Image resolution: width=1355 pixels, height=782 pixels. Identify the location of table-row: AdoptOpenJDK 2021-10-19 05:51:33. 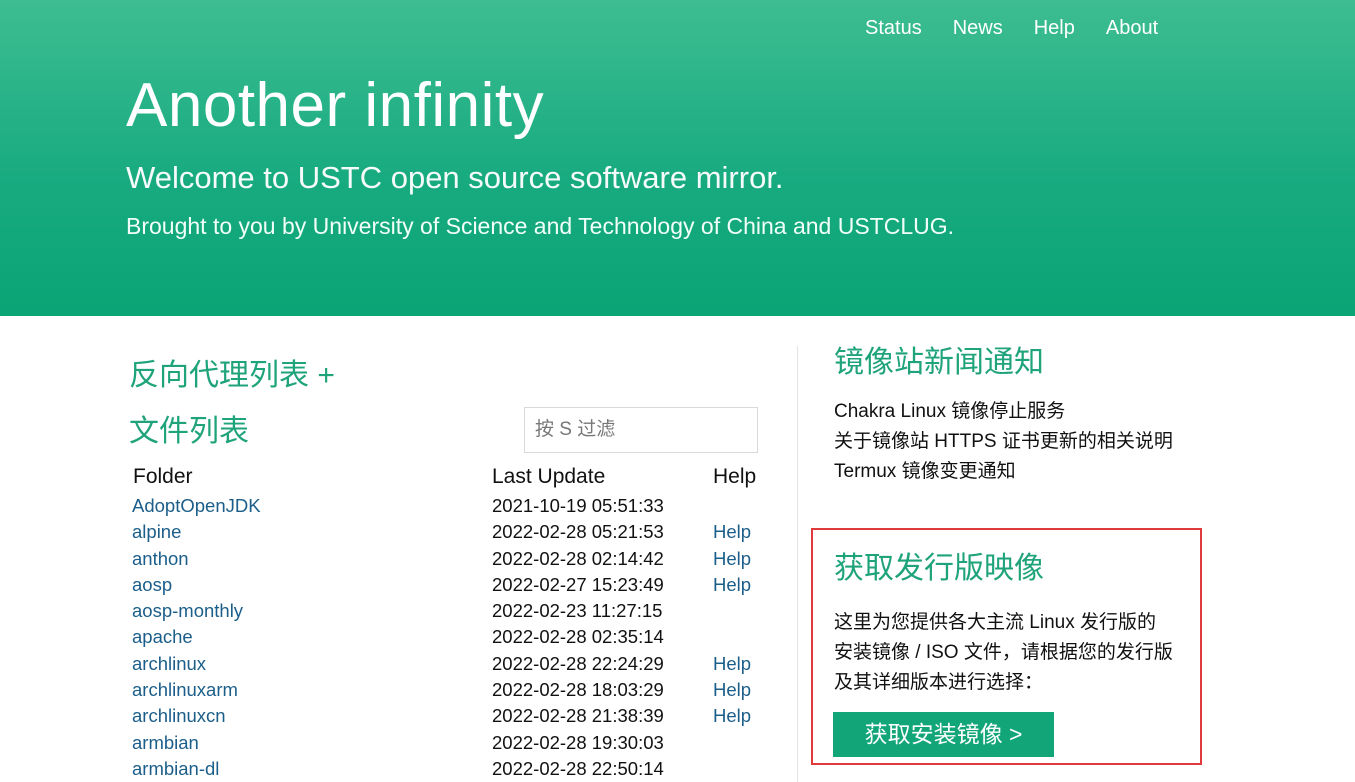
(452, 506).